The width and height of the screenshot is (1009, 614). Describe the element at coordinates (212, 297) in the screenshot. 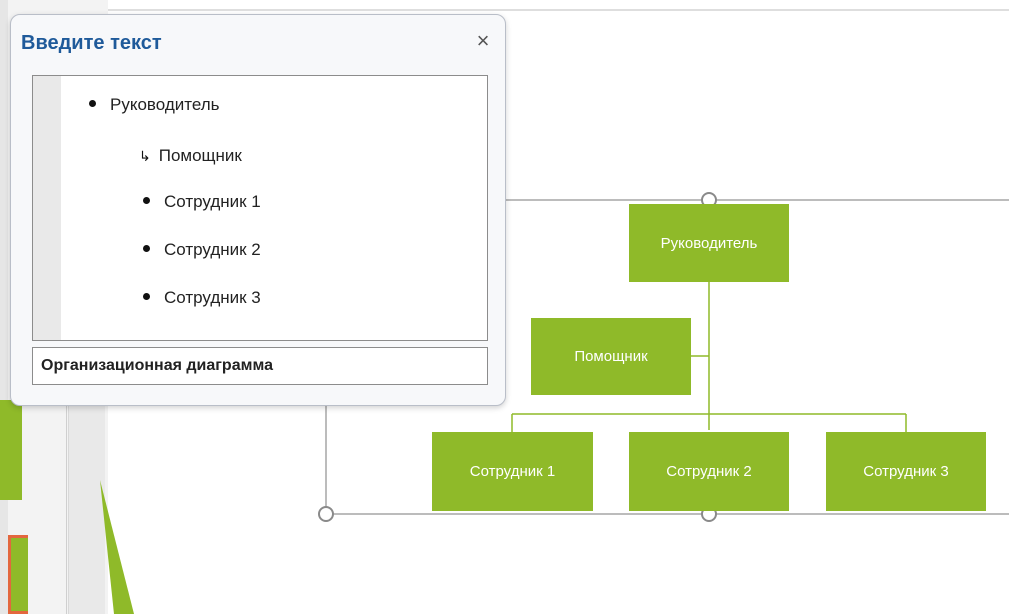

I see `list-item-label: Сотрудник 3` at that location.